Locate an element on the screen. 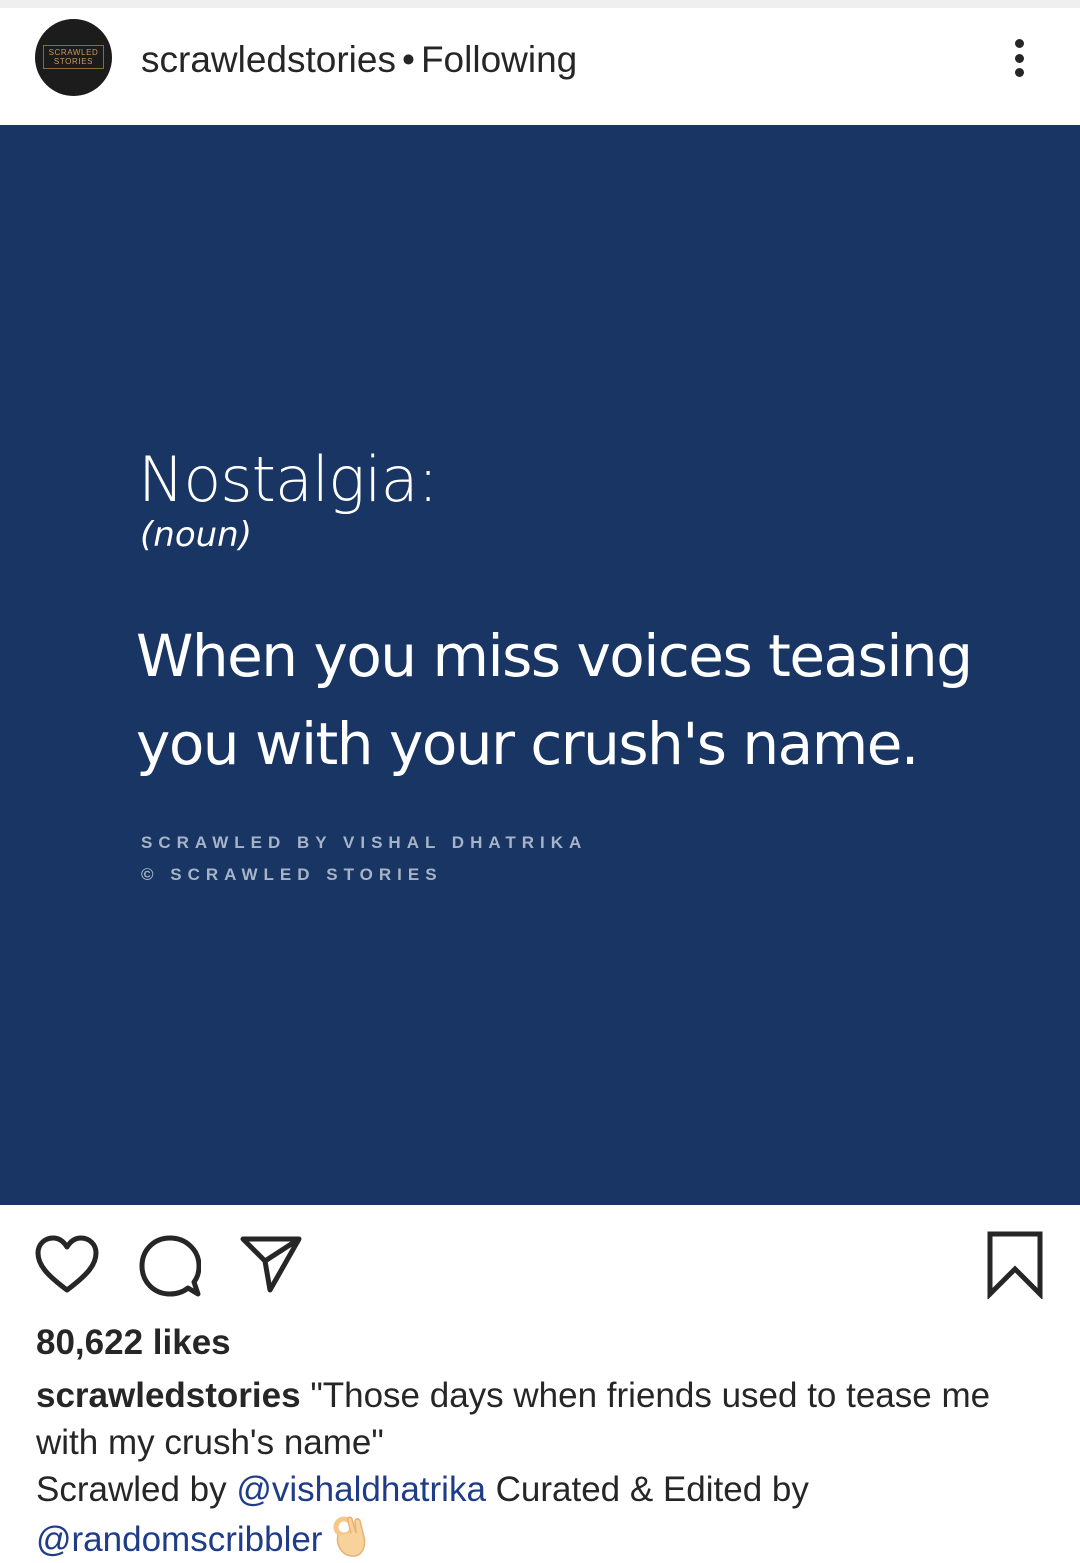 The width and height of the screenshot is (1080, 1563). avatar: SCRAWLED STORIES is located at coordinates (73, 57).